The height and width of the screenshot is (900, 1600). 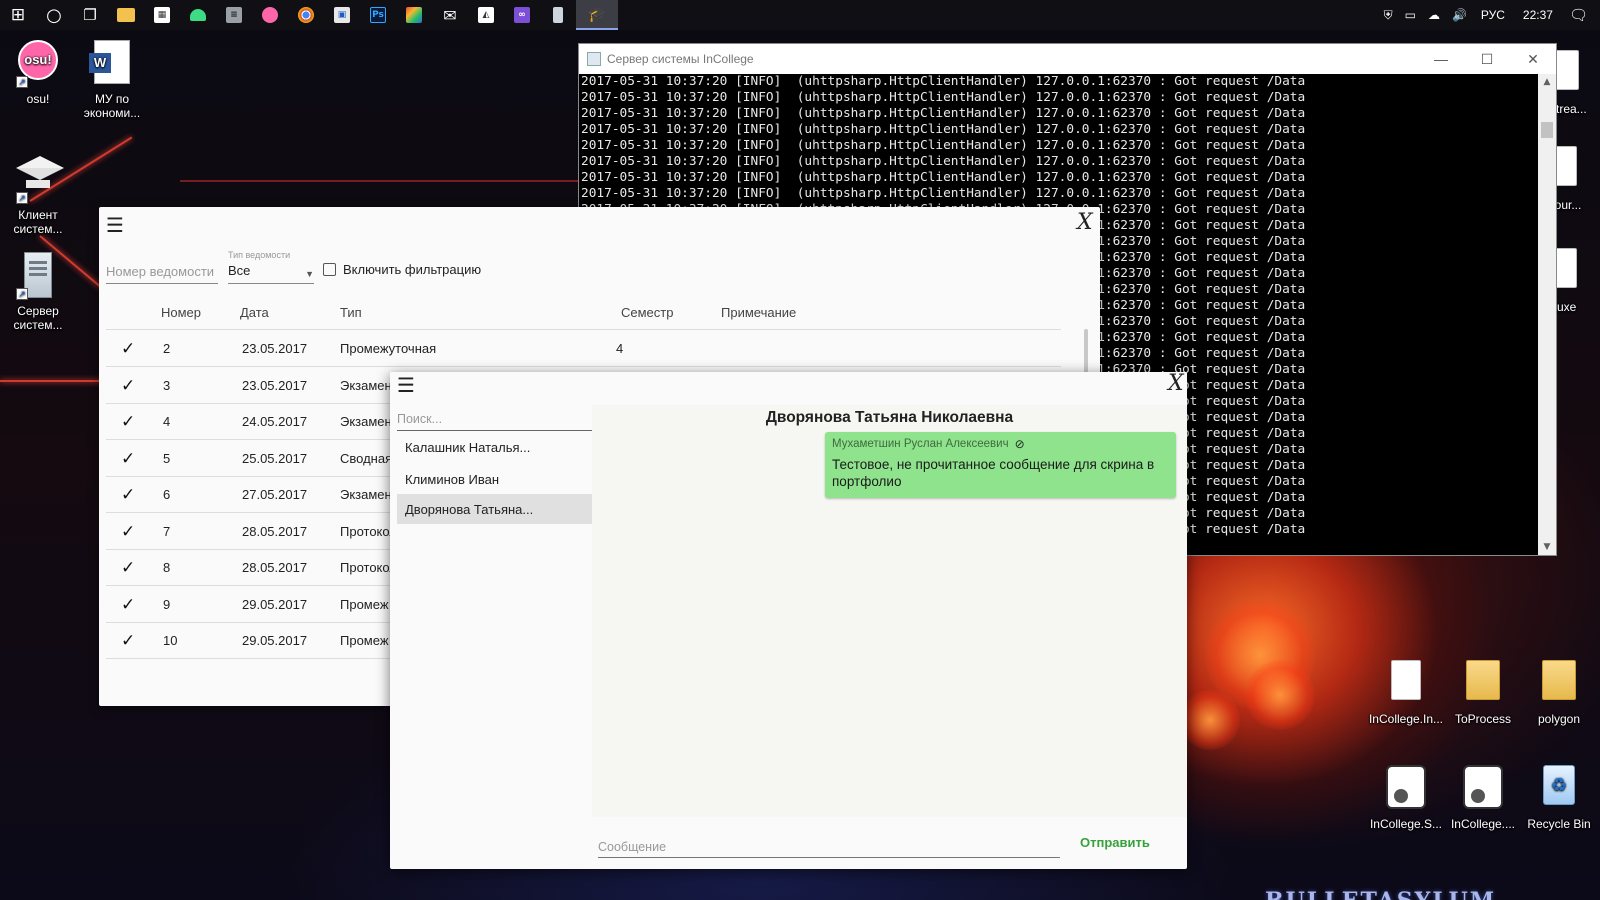 What do you see at coordinates (1483, 789) in the screenshot?
I see `app-icon` at bounding box center [1483, 789].